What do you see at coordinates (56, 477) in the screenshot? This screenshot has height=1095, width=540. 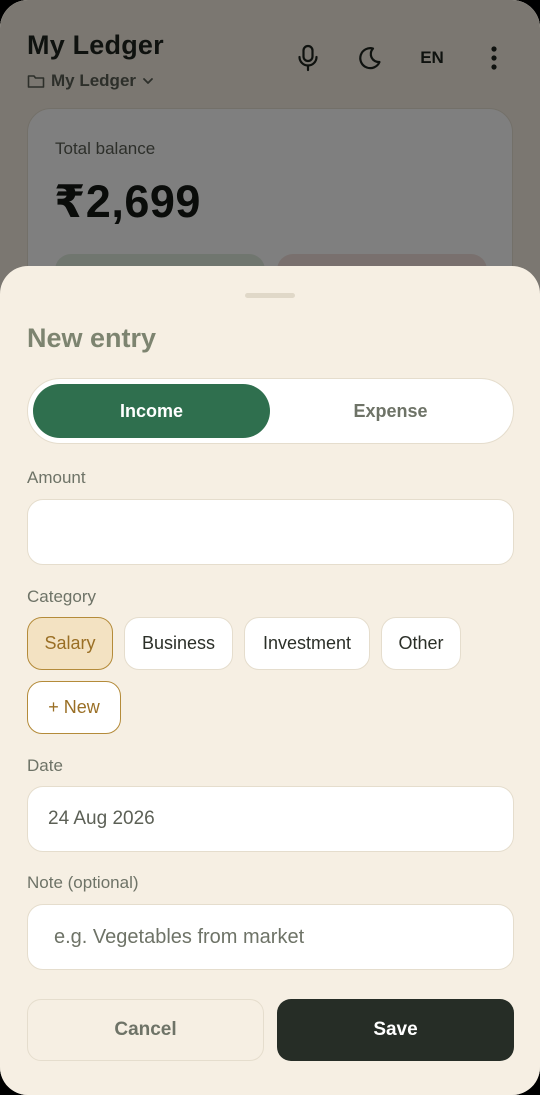 I see `amount-label: Amount` at bounding box center [56, 477].